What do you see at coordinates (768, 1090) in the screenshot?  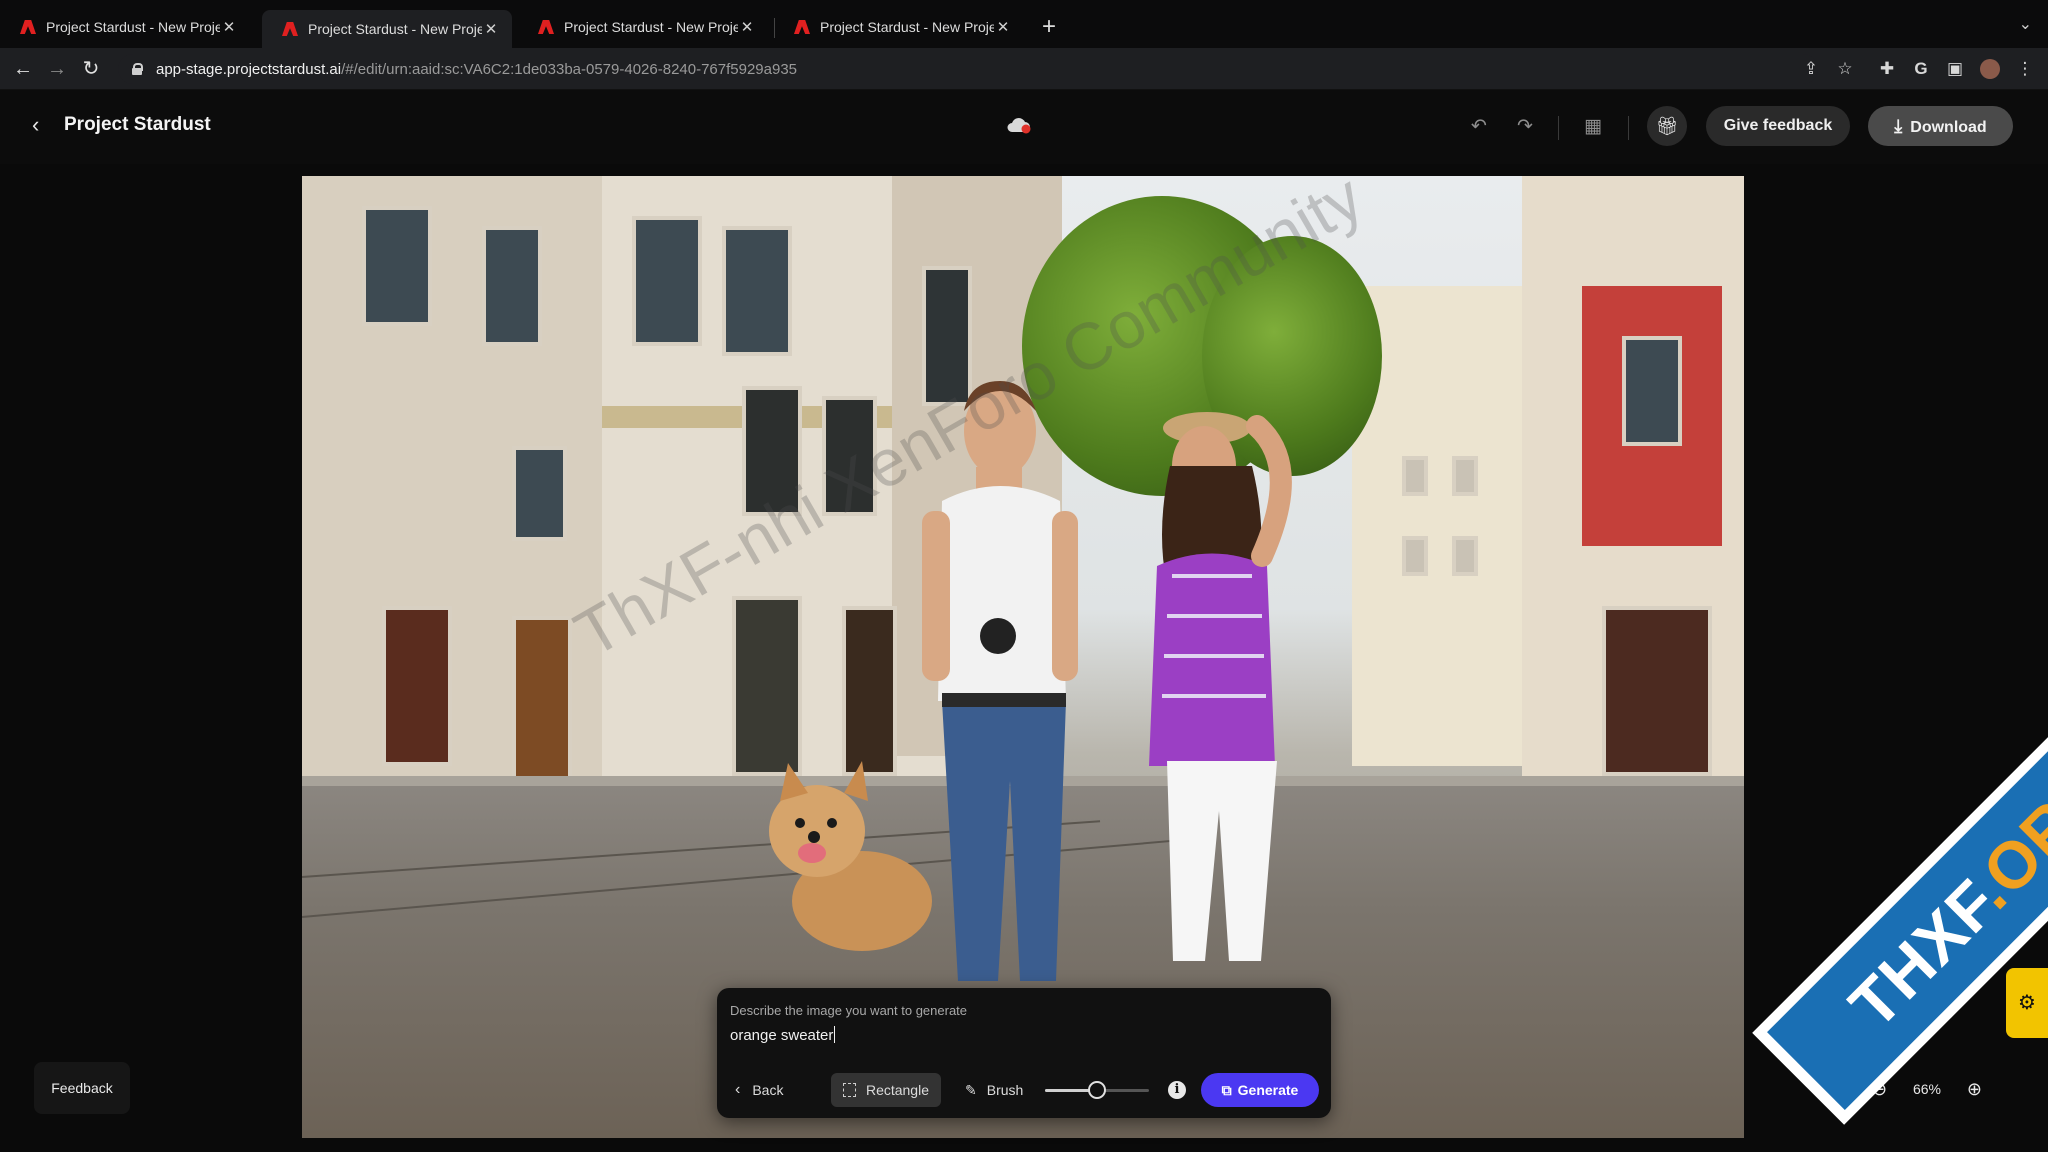 I see `back-label: Back` at bounding box center [768, 1090].